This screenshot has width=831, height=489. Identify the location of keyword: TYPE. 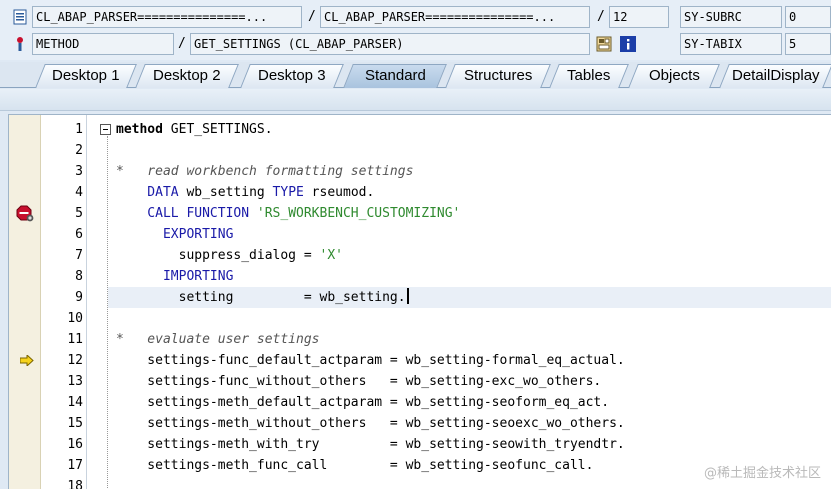
(288, 192).